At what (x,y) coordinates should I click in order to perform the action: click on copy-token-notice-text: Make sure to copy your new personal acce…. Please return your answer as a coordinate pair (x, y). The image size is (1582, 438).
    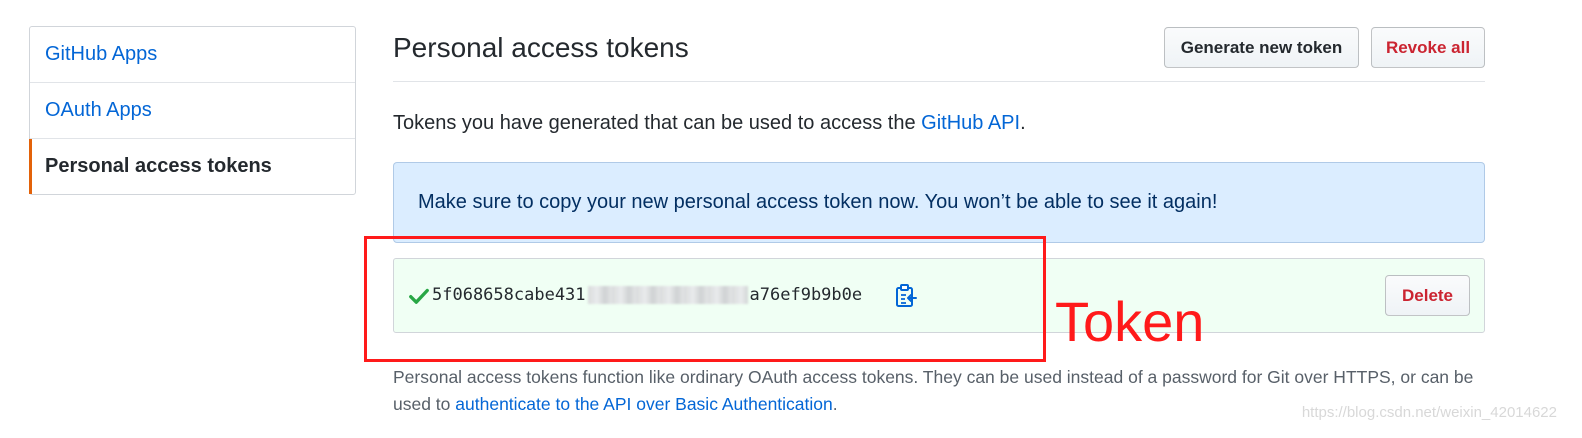
    Looking at the image, I should click on (818, 202).